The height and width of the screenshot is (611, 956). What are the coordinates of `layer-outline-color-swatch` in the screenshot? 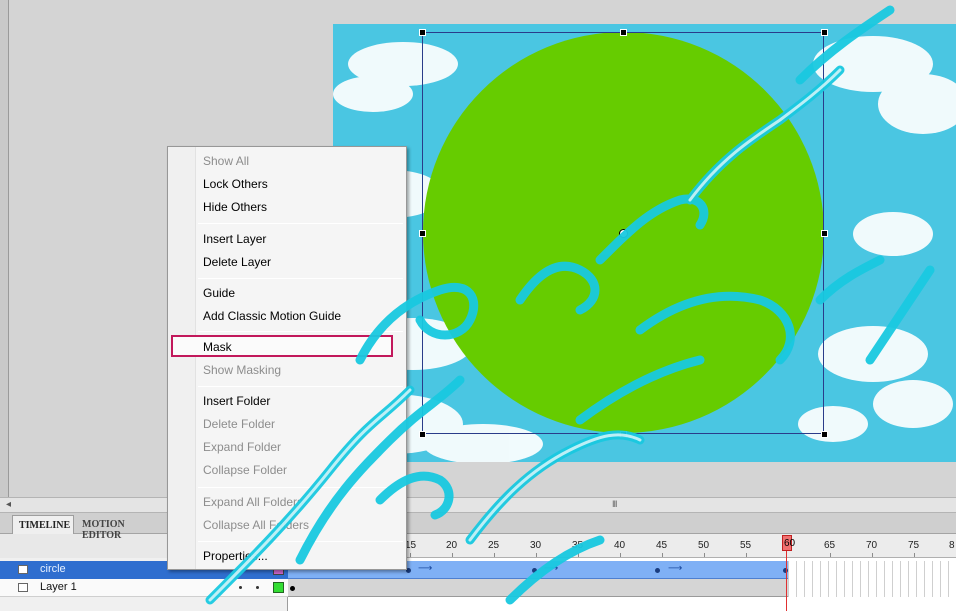 It's located at (278, 587).